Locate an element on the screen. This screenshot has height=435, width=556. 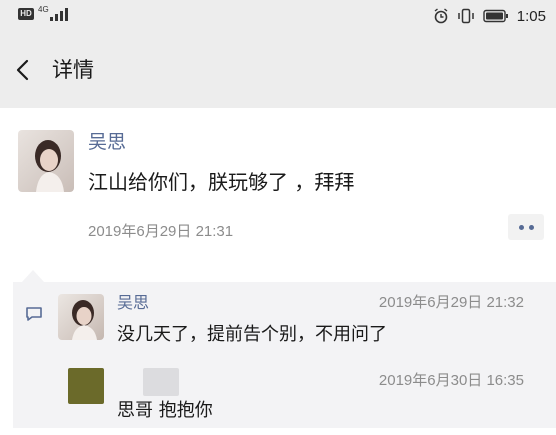
status-bar: HD 4G 1:05 is located at coordinates (278, 16).